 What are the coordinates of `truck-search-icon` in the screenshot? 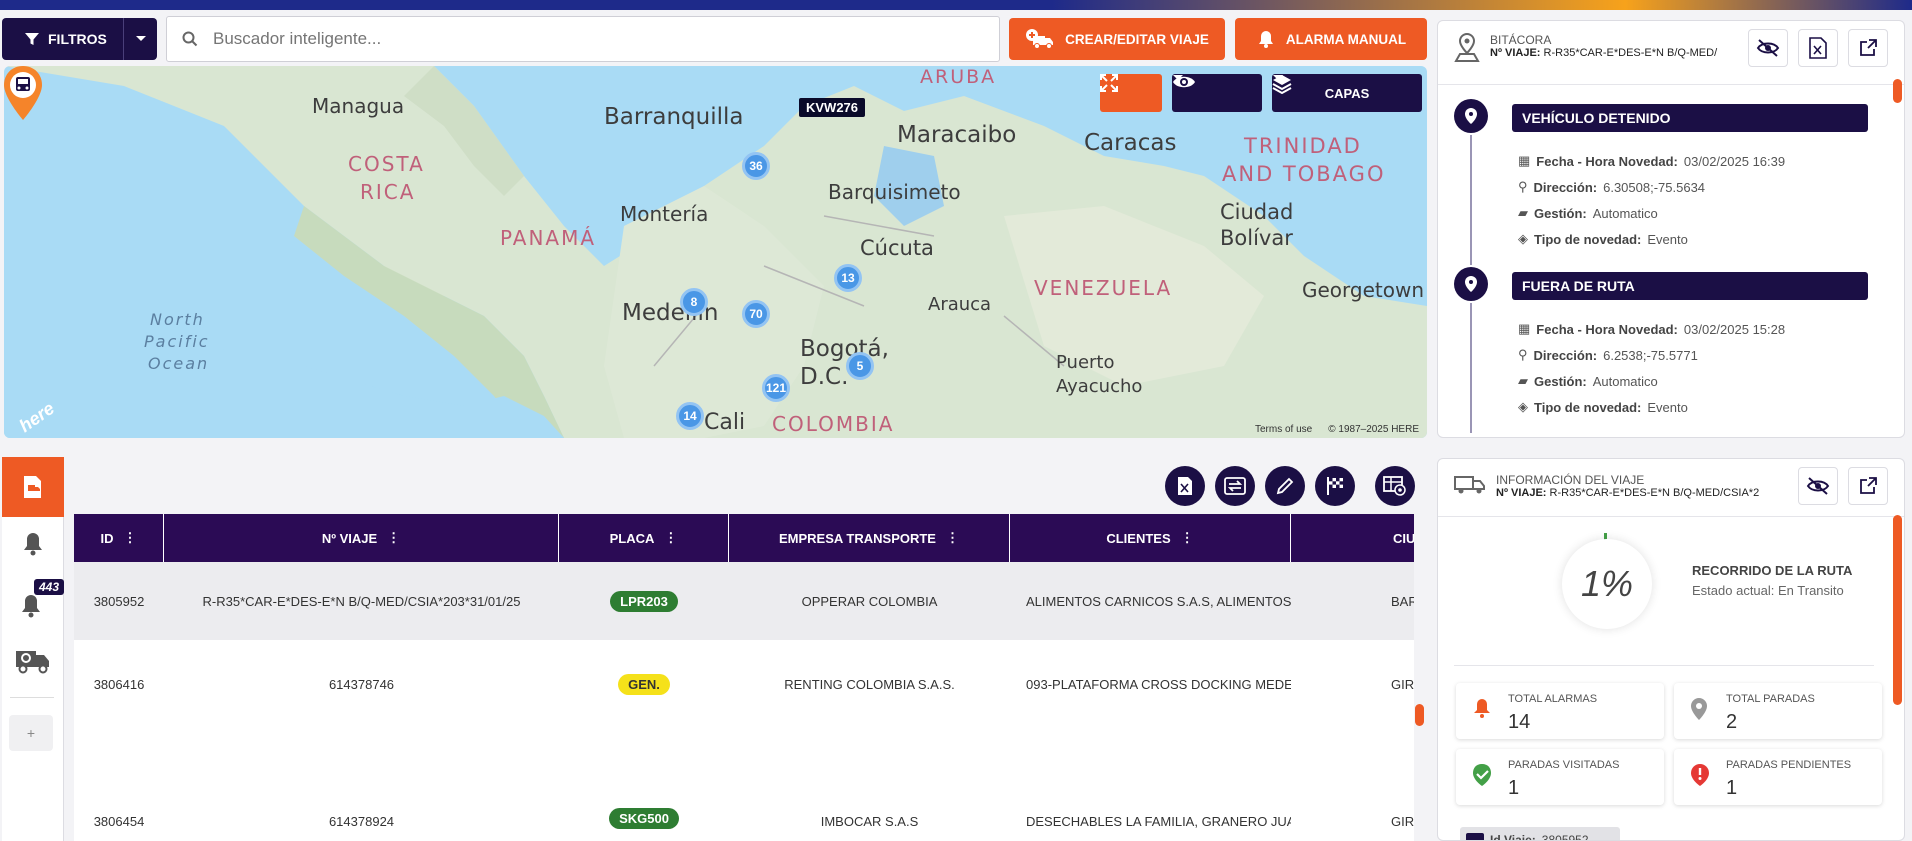 It's located at (32, 662).